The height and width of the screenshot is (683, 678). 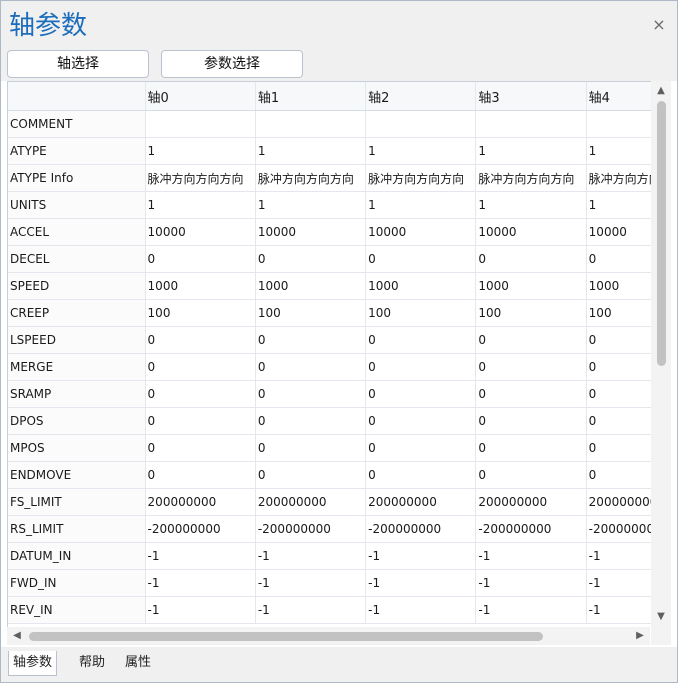 I want to click on param-name-cell: MERGE, so click(x=77, y=367).